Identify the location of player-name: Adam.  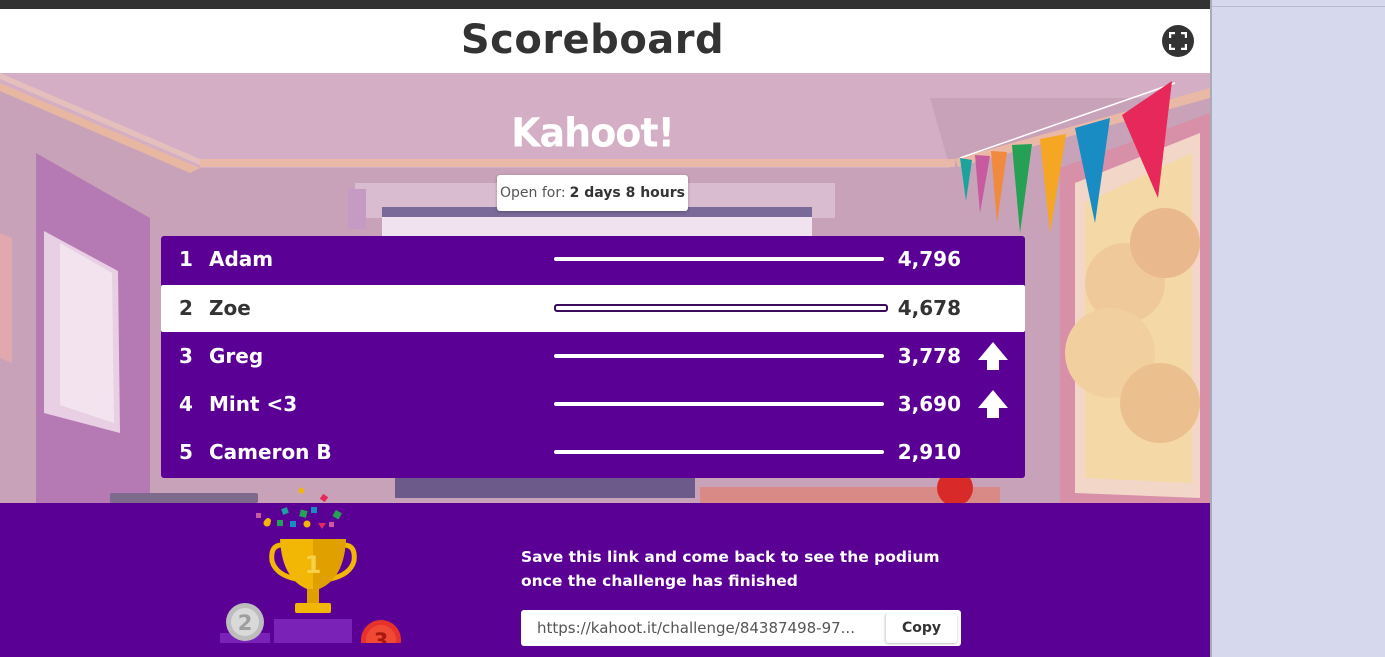
(241, 259).